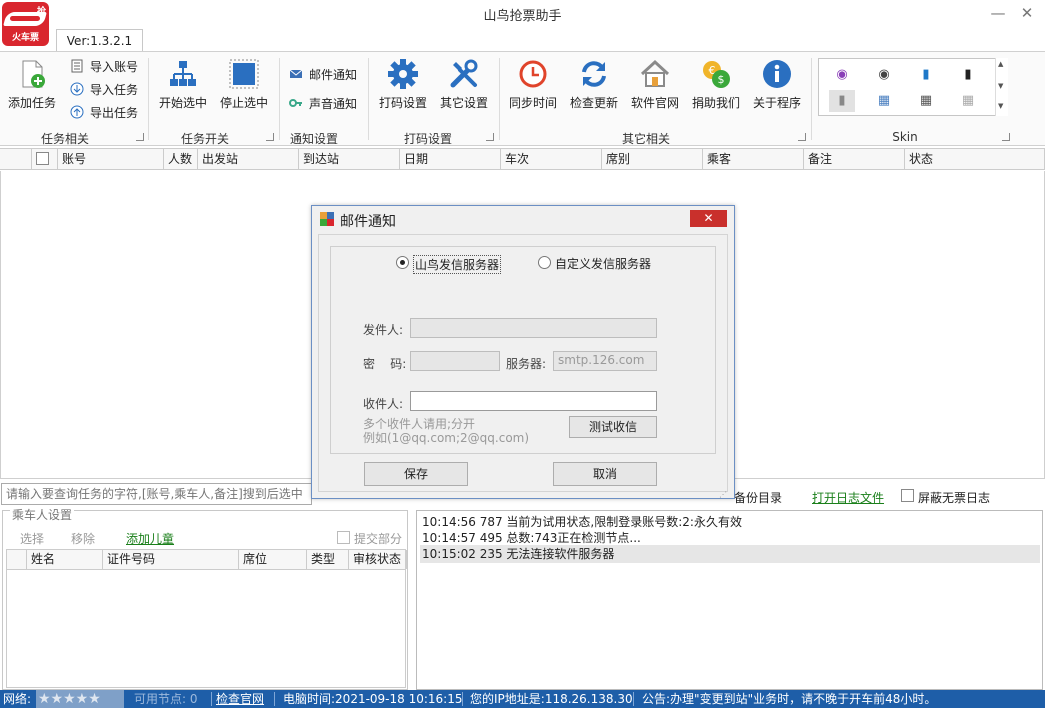 Image resolution: width=1045 pixels, height=708 pixels. Describe the element at coordinates (383, 404) in the screenshot. I see `receiver-label: 收件人:` at that location.